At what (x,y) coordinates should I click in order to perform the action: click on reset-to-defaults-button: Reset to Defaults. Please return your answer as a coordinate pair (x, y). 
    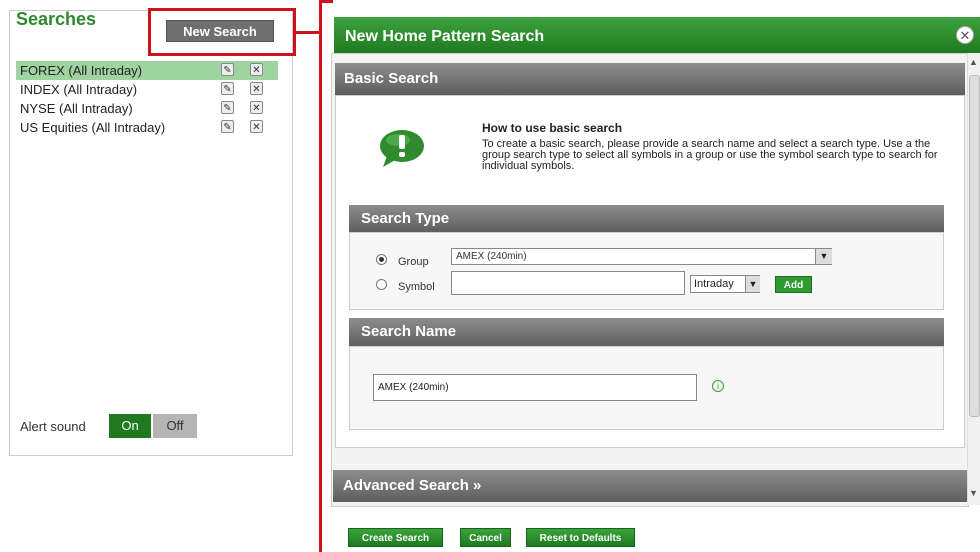
    Looking at the image, I should click on (580, 537).